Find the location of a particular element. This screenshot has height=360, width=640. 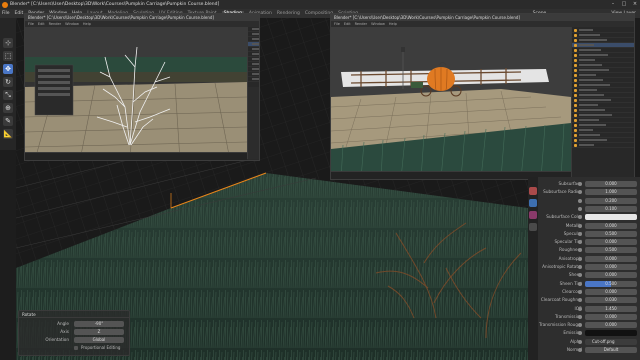

angle-field: -90° is located at coordinates (99, 324).